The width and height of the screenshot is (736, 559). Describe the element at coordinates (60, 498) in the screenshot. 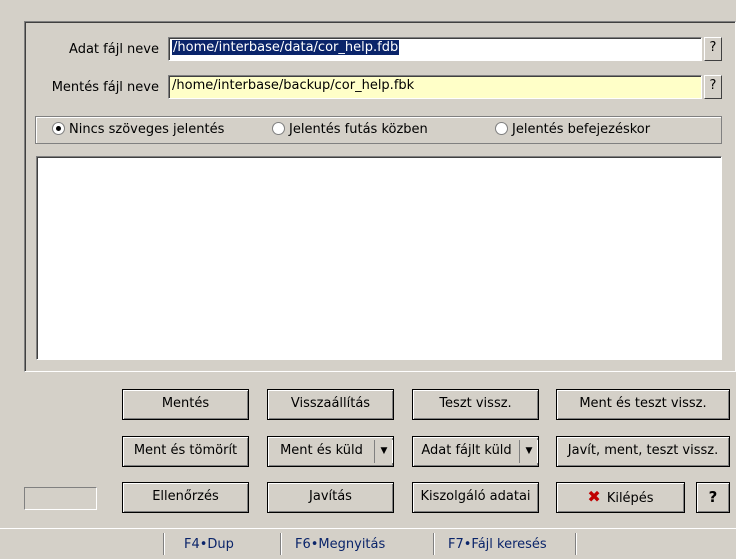

I see `status-indicator-box` at that location.